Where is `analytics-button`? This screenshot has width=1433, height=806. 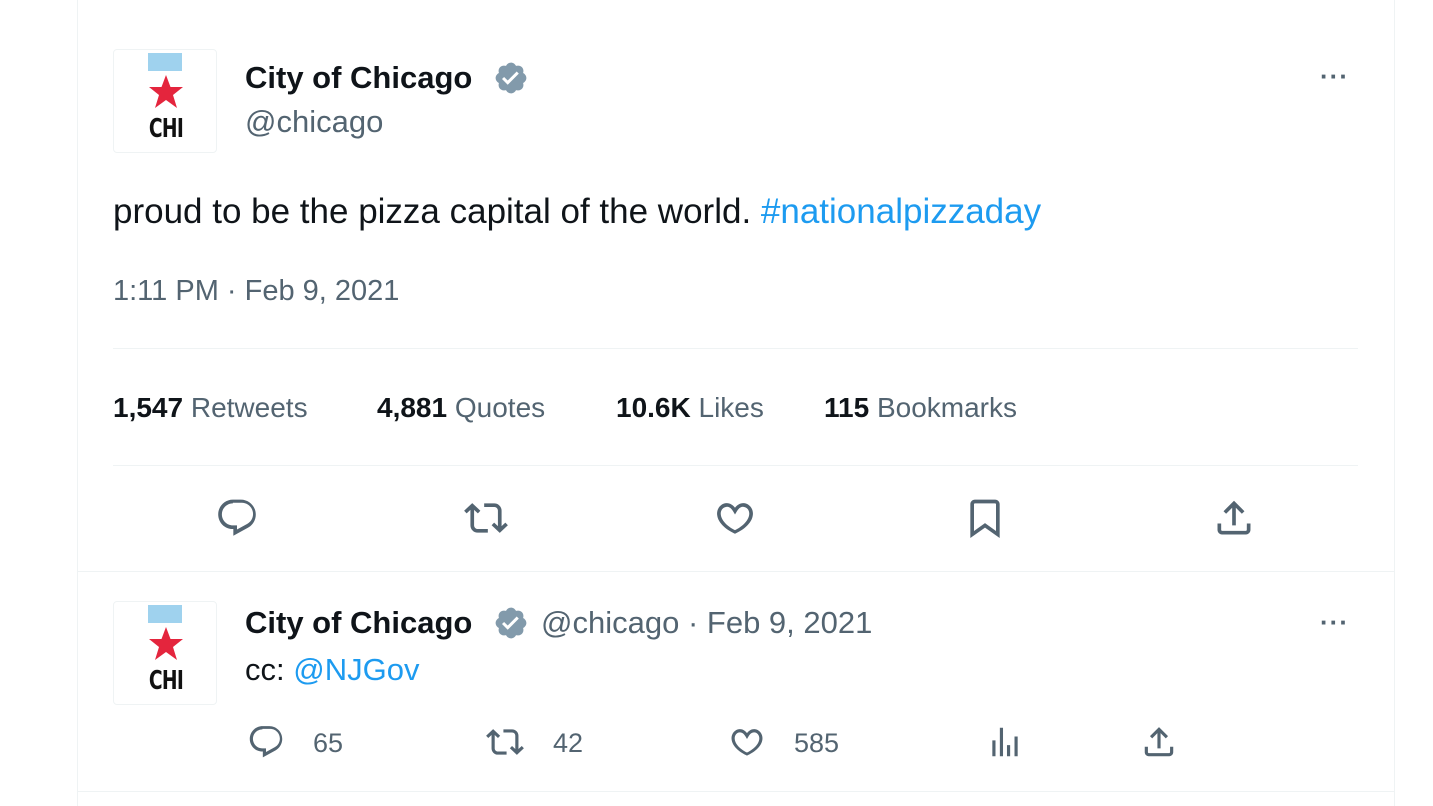
analytics-button is located at coordinates (1005, 742).